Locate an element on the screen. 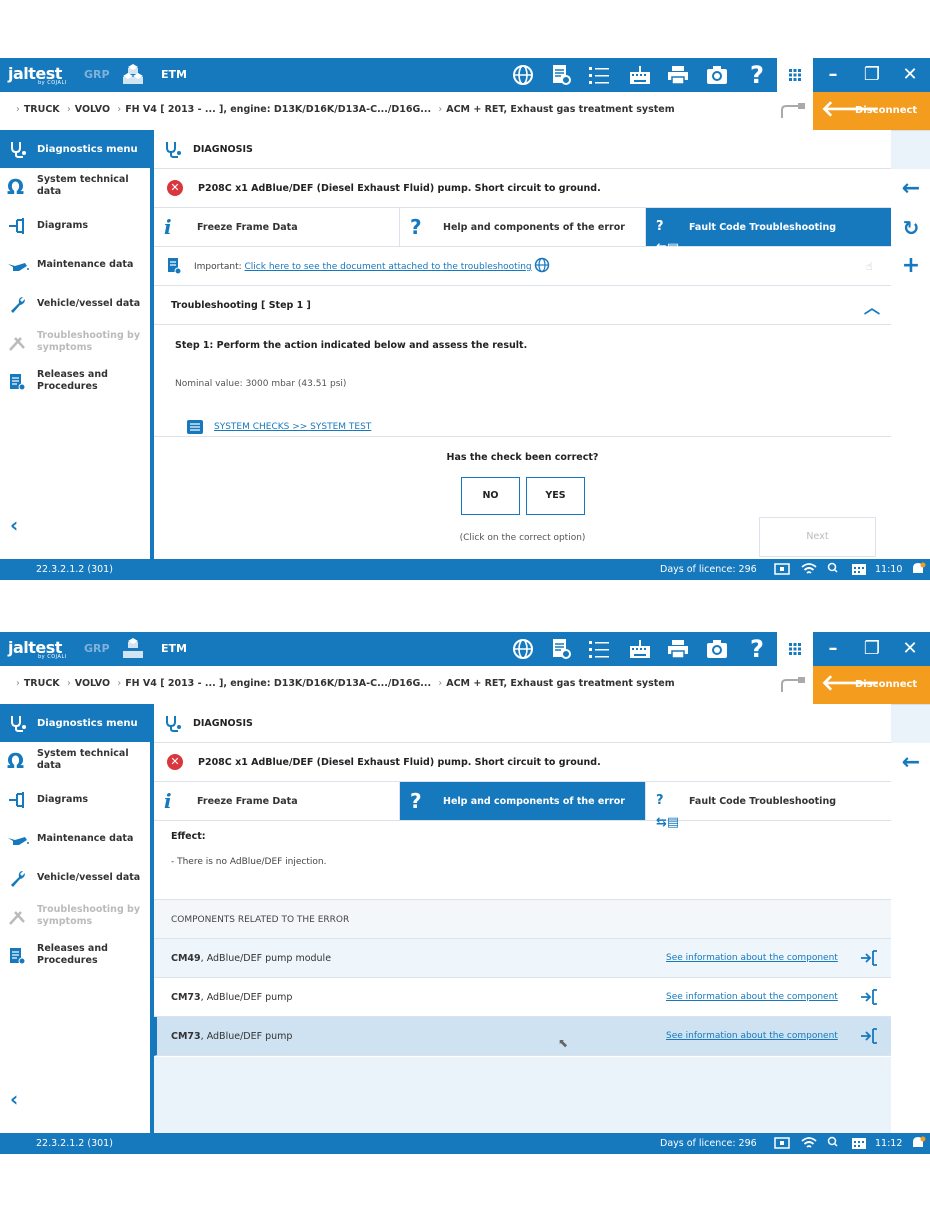 The height and width of the screenshot is (1208, 930). troubleshooting-step-header: Troubleshooting [ Step 1 ] ︿ is located at coordinates (522, 305).